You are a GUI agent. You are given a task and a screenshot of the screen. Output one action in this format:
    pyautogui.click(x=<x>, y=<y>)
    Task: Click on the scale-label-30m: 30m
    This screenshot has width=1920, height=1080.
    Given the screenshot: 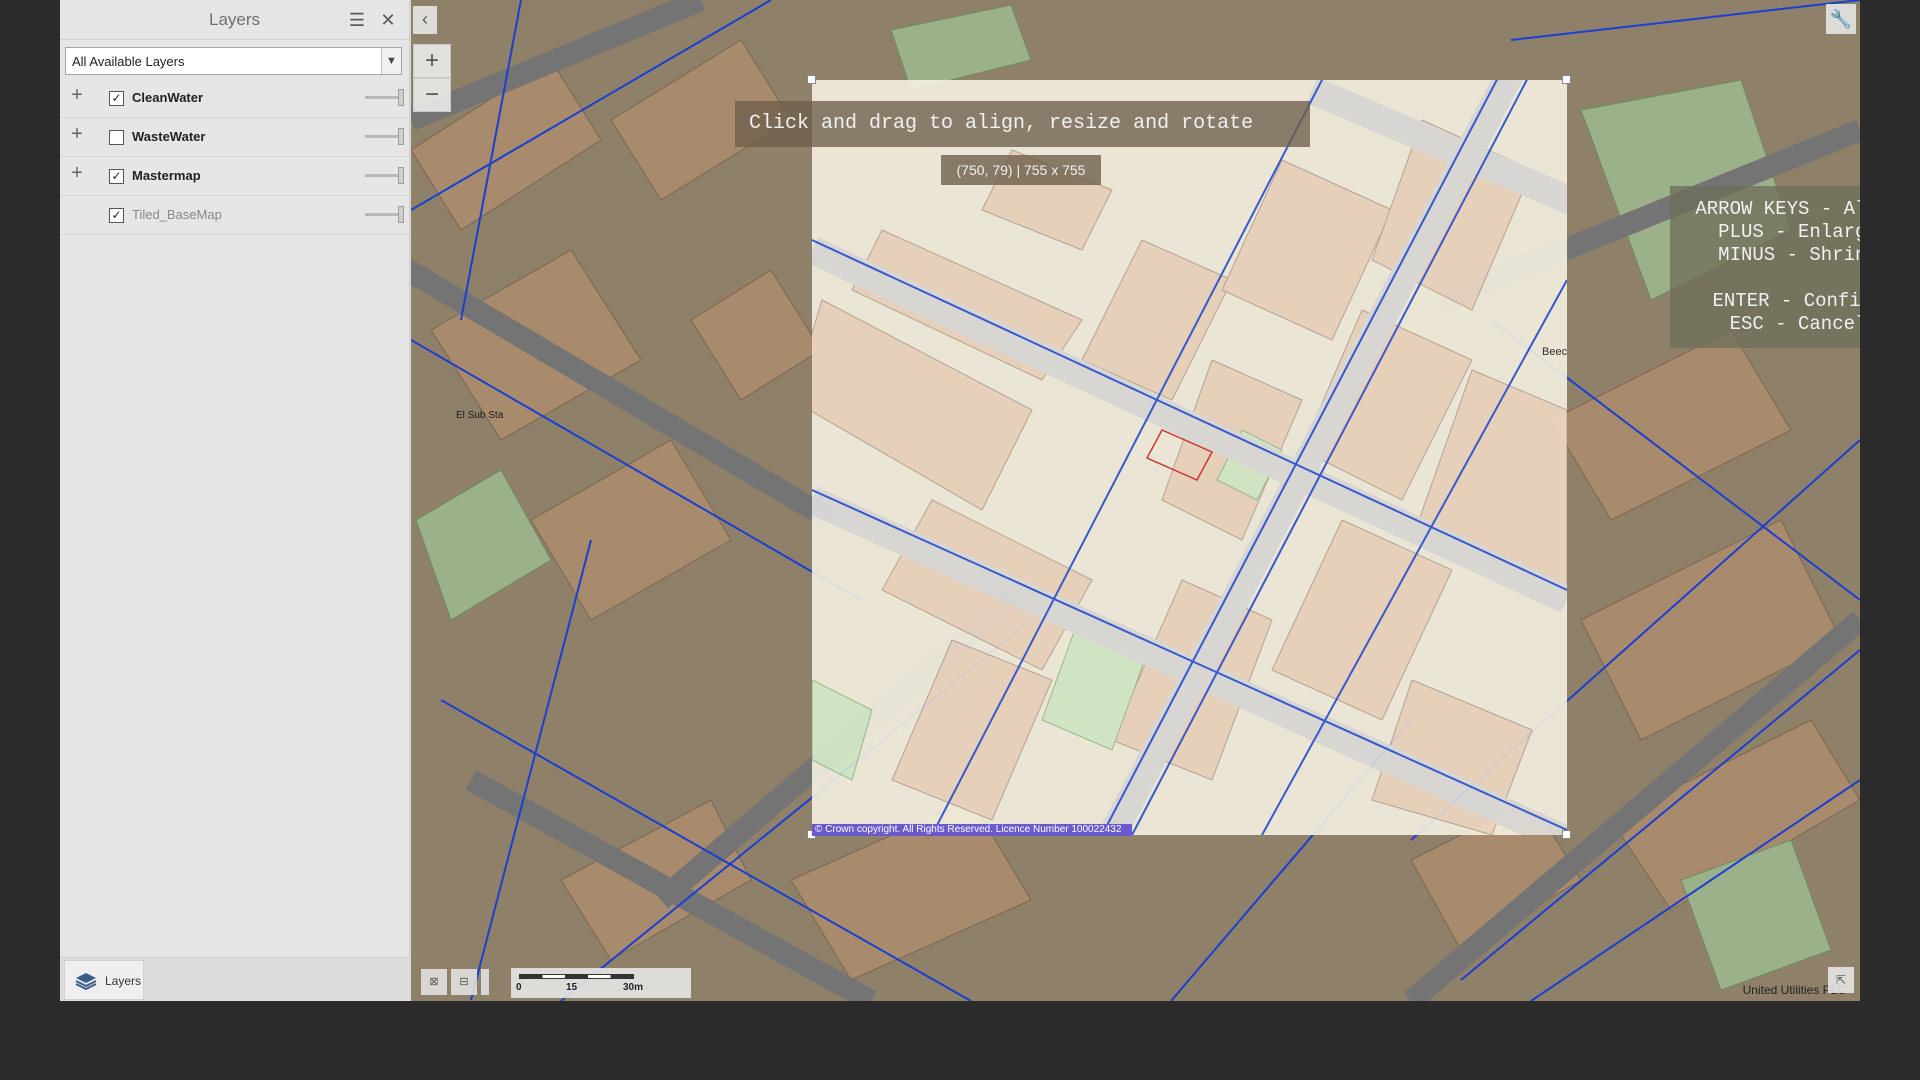 What is the action you would take?
    pyautogui.click(x=633, y=987)
    